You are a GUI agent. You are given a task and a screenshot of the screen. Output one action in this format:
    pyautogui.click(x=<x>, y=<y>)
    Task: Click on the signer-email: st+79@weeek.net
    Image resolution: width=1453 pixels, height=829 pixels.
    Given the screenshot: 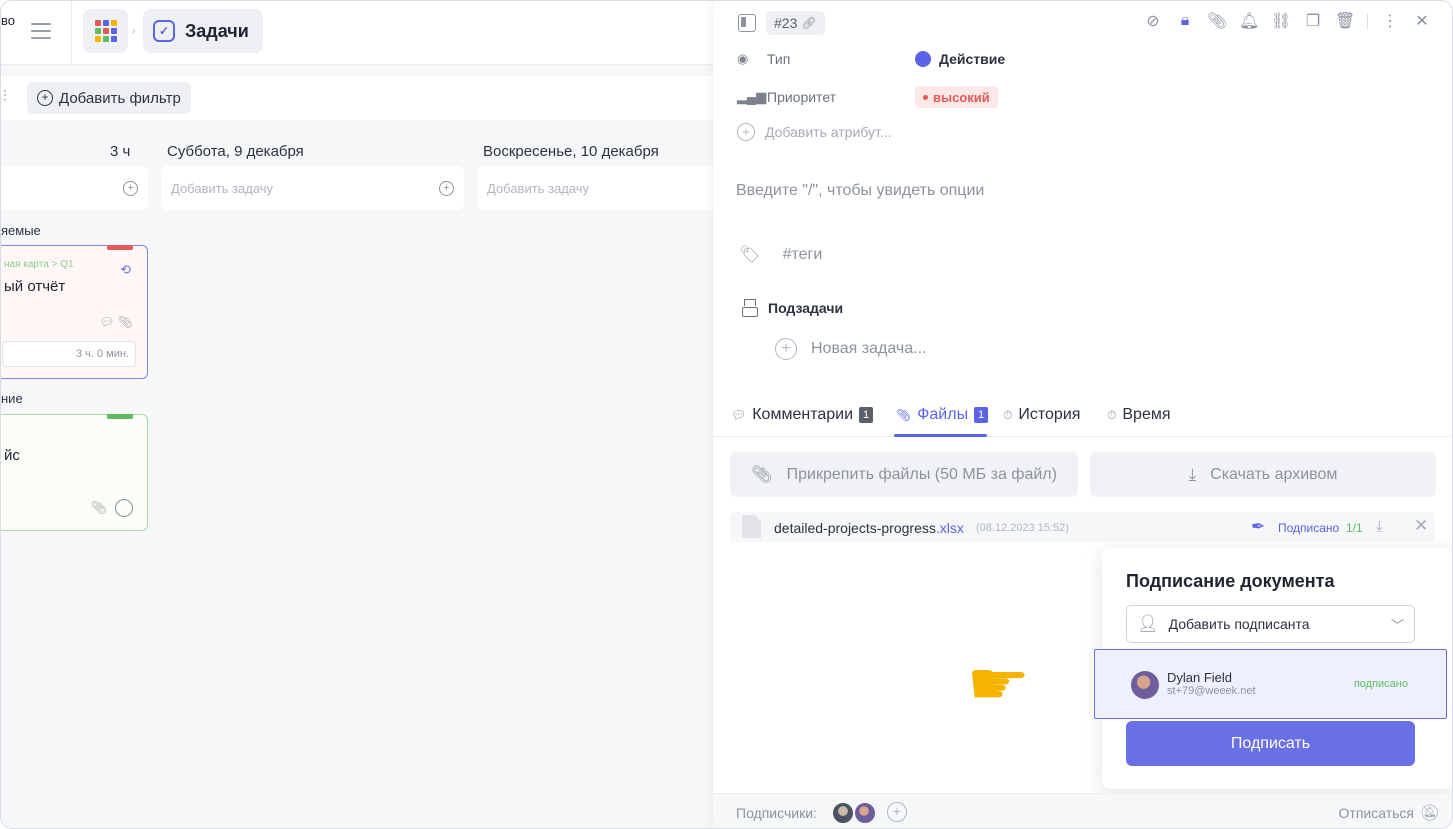 What is the action you would take?
    pyautogui.click(x=1211, y=691)
    